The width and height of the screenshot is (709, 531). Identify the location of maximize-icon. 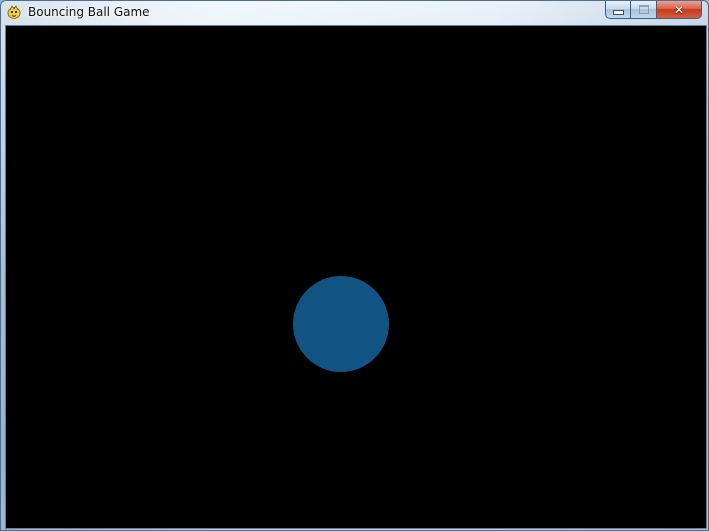
(643, 9).